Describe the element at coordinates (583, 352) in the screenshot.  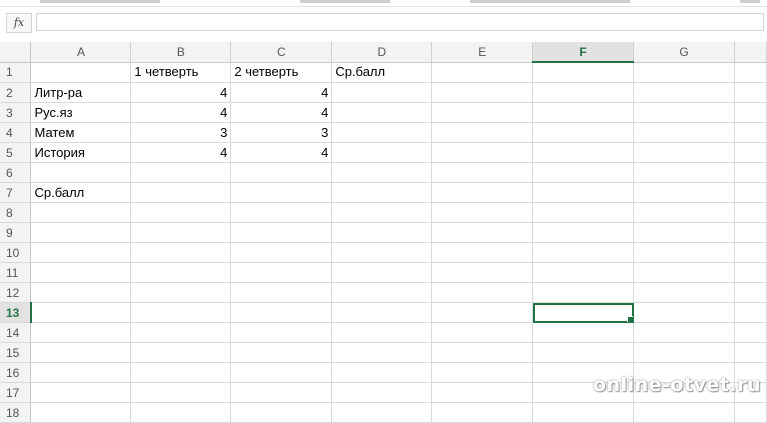
I see `cell-f15` at that location.